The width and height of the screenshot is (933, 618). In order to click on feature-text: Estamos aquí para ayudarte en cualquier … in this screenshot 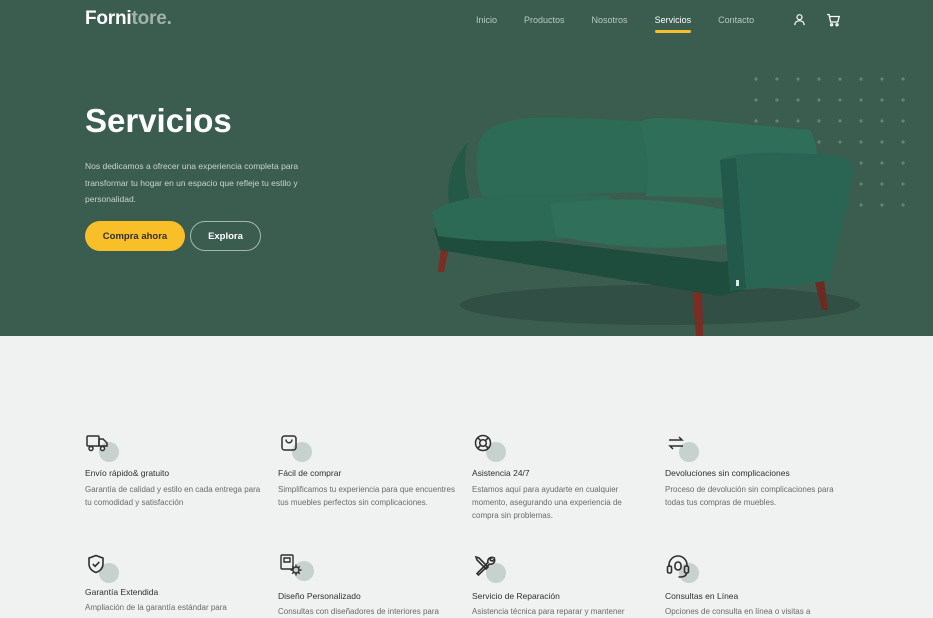, I will do `click(547, 502)`.